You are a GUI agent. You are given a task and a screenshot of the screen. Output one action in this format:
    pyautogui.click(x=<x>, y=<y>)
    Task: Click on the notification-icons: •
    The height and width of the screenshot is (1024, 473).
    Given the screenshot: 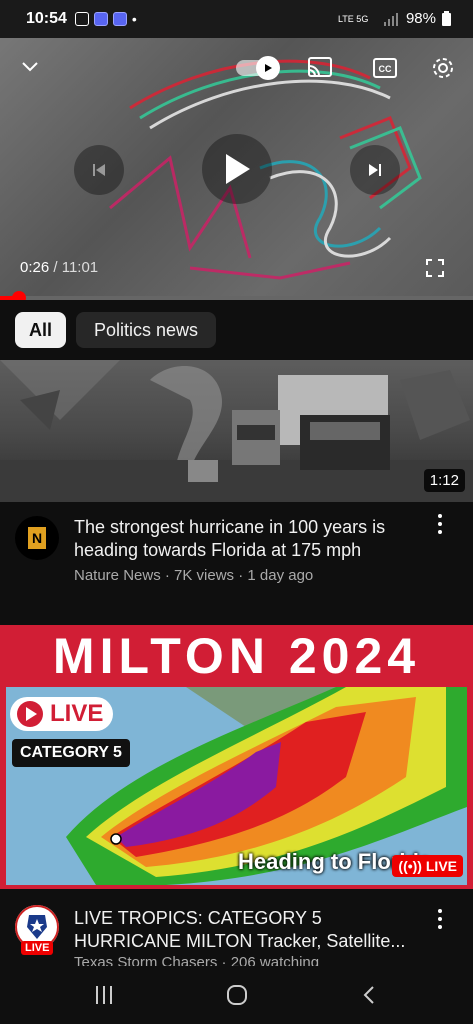 What is the action you would take?
    pyautogui.click(x=105, y=19)
    